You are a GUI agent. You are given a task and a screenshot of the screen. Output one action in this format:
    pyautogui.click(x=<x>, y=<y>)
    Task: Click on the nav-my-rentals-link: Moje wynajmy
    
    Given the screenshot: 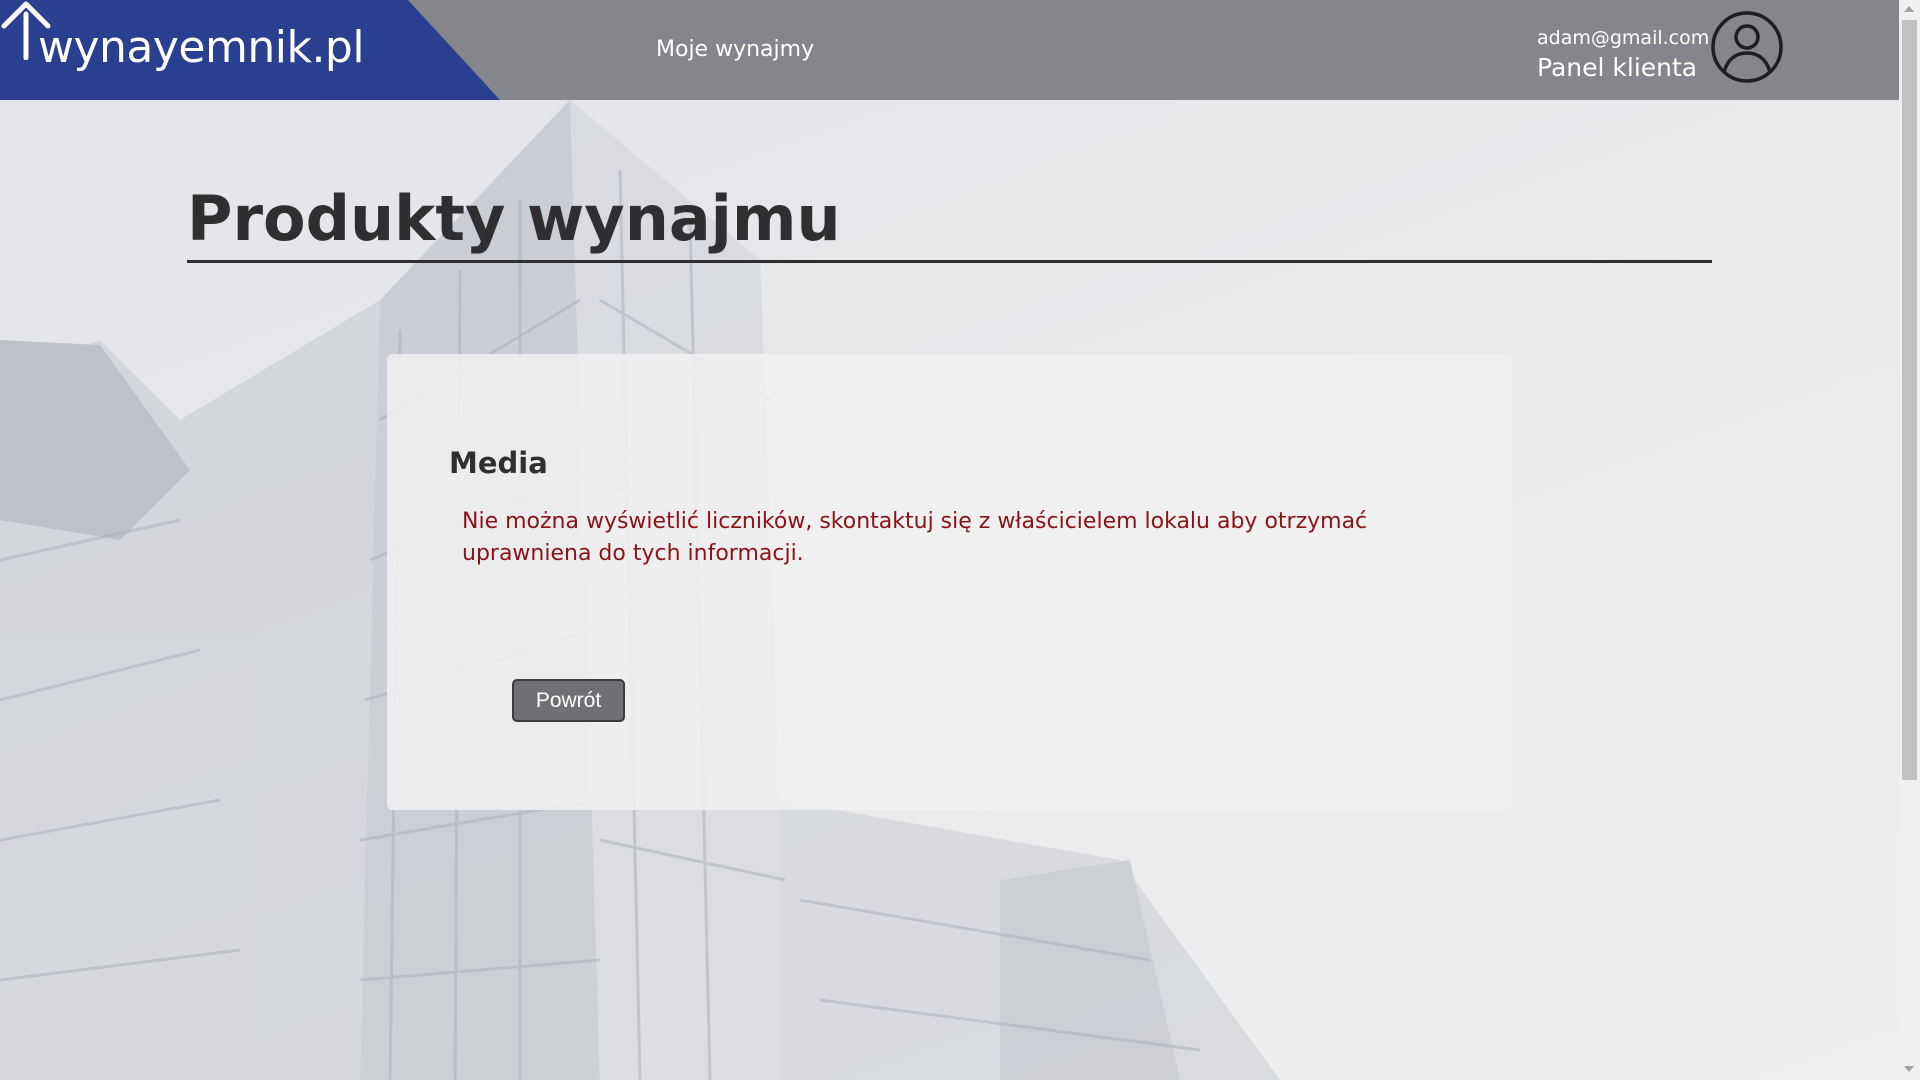 What is the action you would take?
    pyautogui.click(x=735, y=49)
    